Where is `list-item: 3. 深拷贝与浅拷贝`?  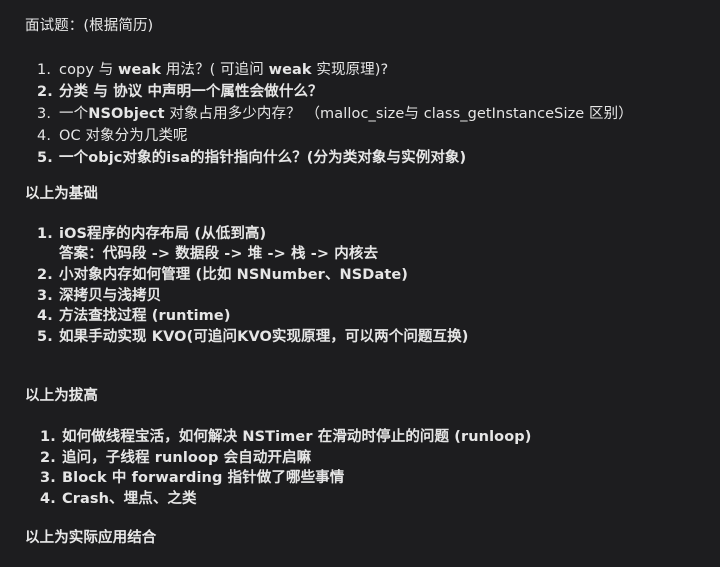
list-item: 3. 深拷贝与浅拷贝 is located at coordinates (99, 296).